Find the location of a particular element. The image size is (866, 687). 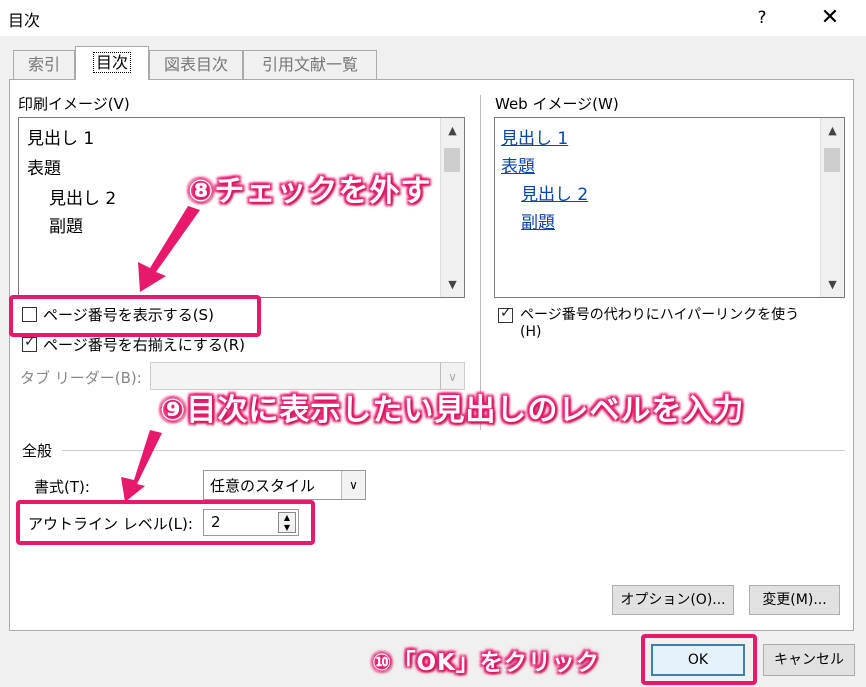

tab-toc: 目次 is located at coordinates (112, 63).